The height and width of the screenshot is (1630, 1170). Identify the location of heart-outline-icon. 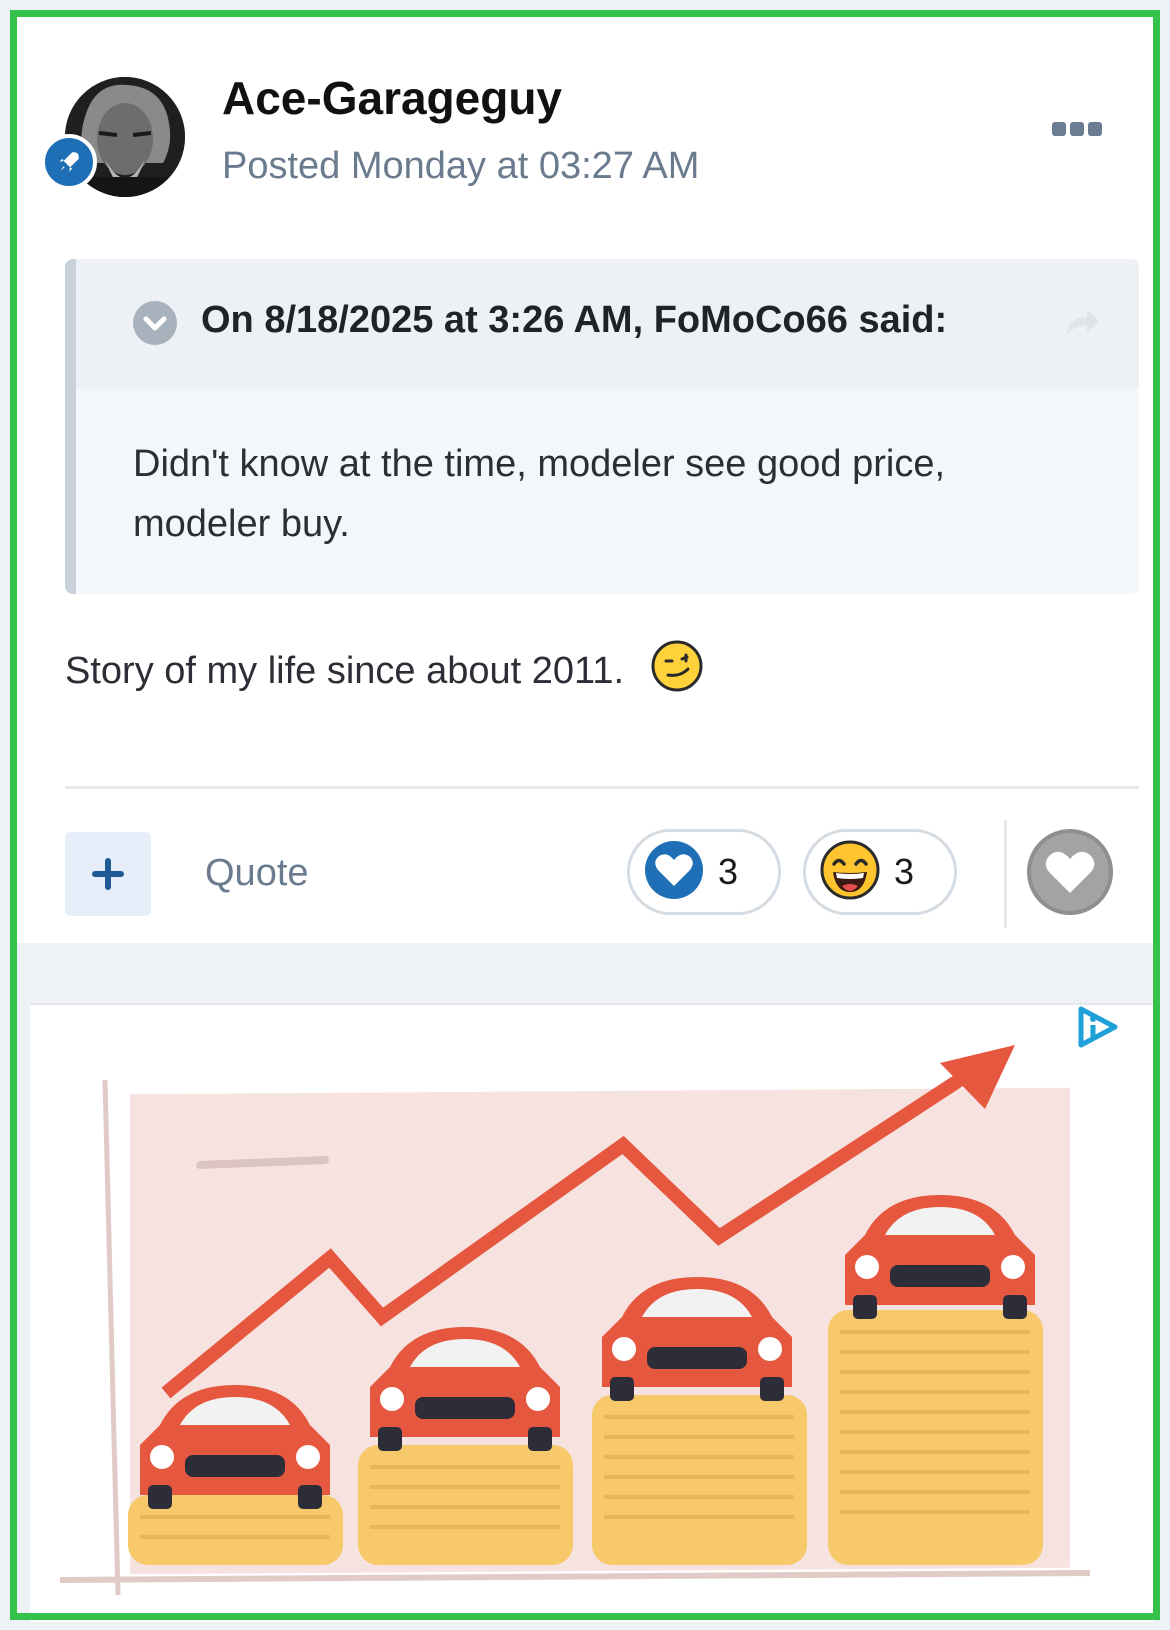
(1070, 872).